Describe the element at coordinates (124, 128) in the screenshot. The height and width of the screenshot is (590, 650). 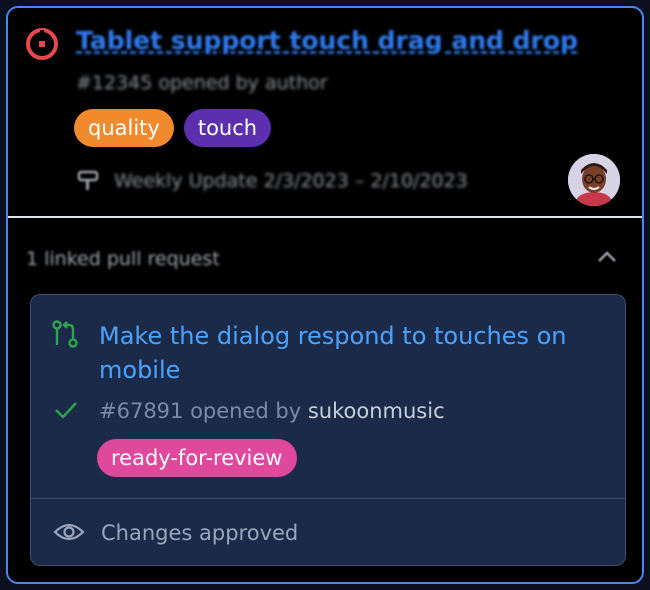
I see `label-quality: quality` at that location.